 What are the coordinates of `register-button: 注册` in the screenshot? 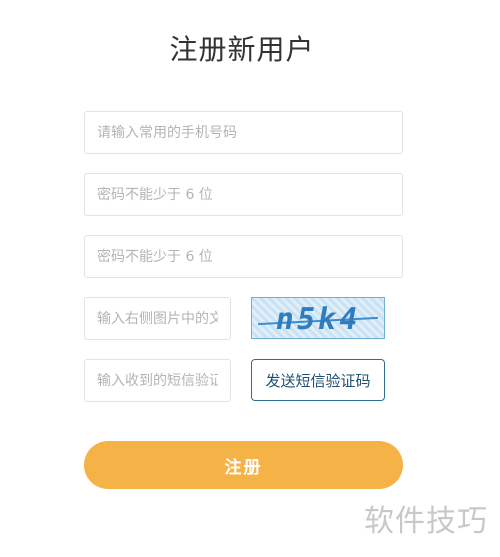 It's located at (243, 465).